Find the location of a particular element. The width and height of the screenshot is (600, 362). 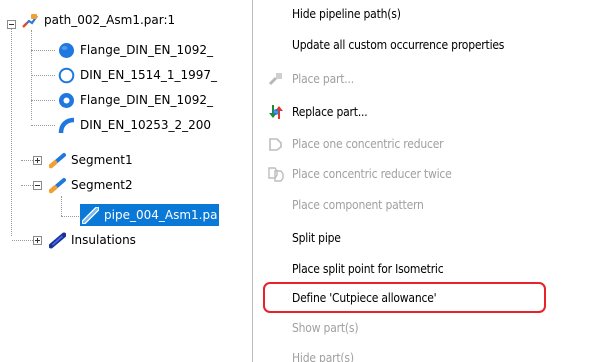

tree-node-elbow: DIN_EN_10253_2_200 is located at coordinates (134, 125).